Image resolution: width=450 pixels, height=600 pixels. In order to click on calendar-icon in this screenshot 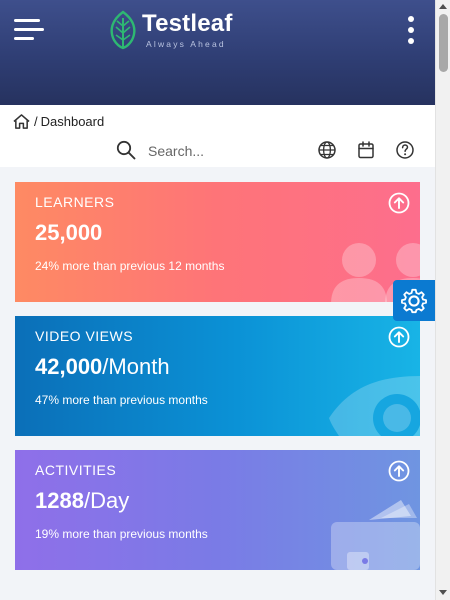, I will do `click(366, 150)`.